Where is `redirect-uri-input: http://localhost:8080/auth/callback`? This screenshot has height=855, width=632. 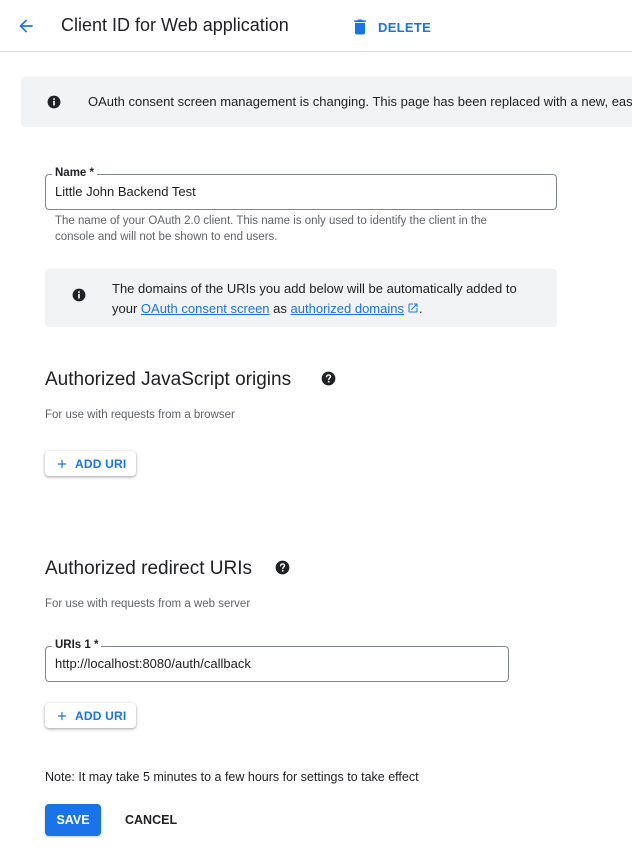
redirect-uri-input: http://localhost:8080/auth/callback is located at coordinates (153, 663).